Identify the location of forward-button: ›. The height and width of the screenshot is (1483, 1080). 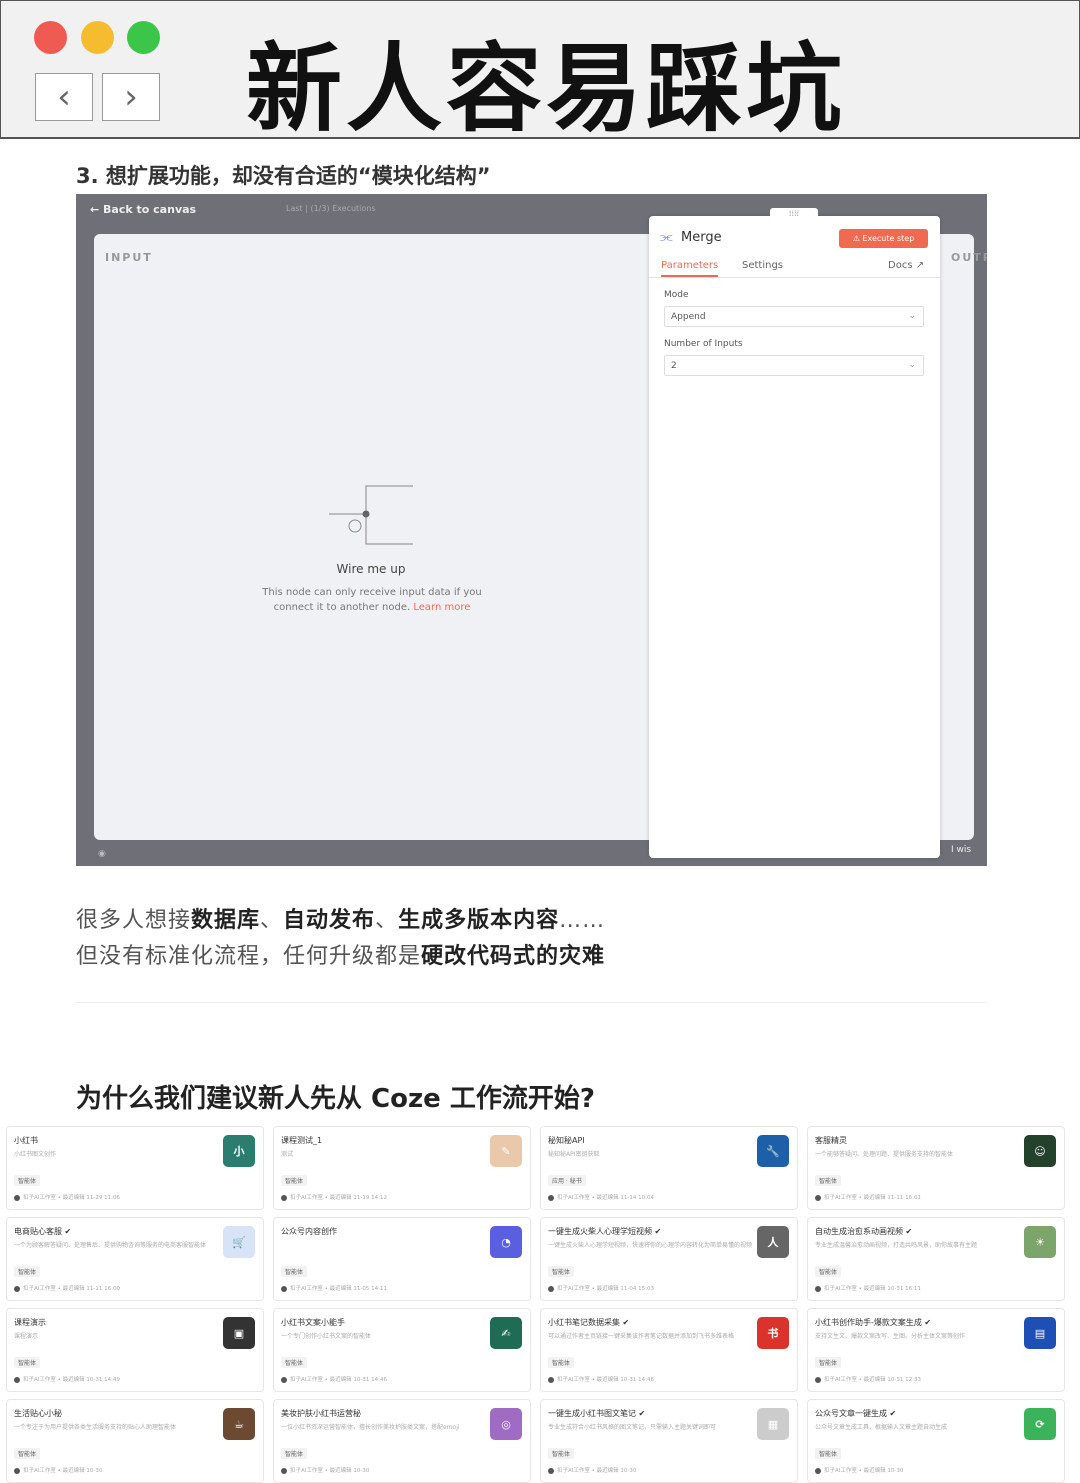
(131, 97).